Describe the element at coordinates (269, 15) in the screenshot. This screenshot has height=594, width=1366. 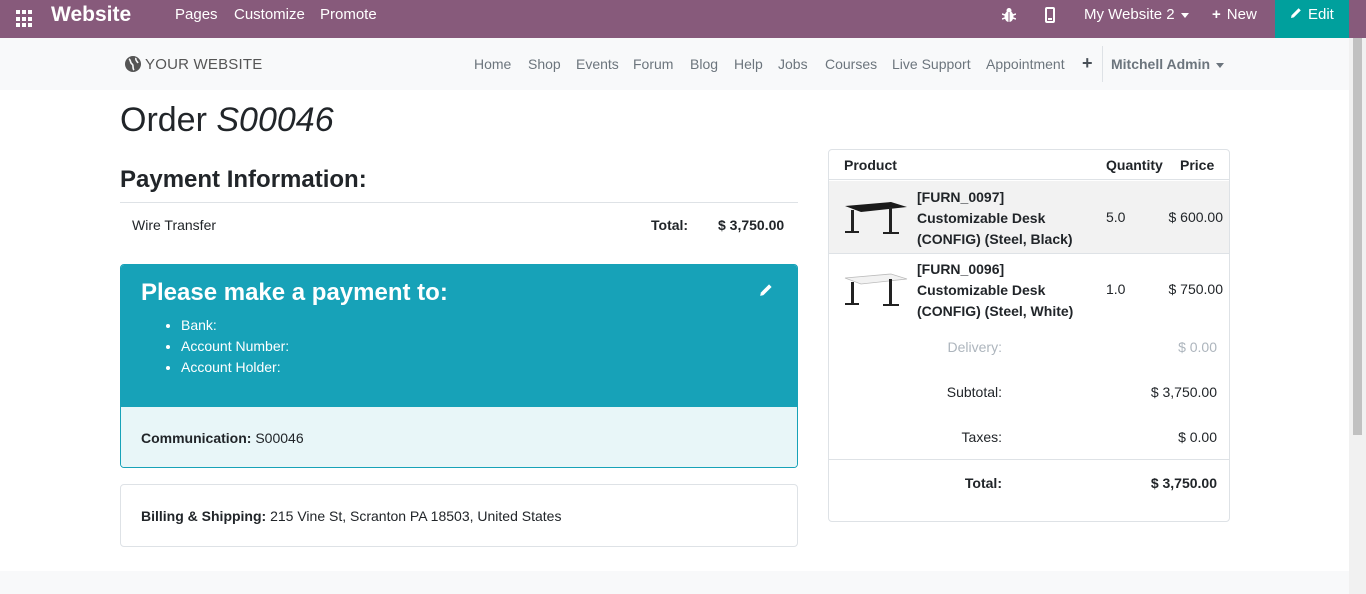
I see `menu-customize: Customize` at that location.